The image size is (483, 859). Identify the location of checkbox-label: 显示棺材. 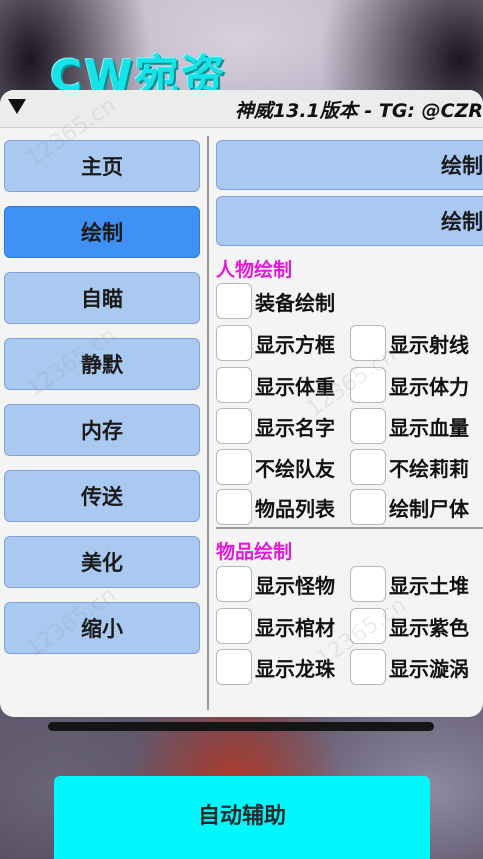
(295, 627).